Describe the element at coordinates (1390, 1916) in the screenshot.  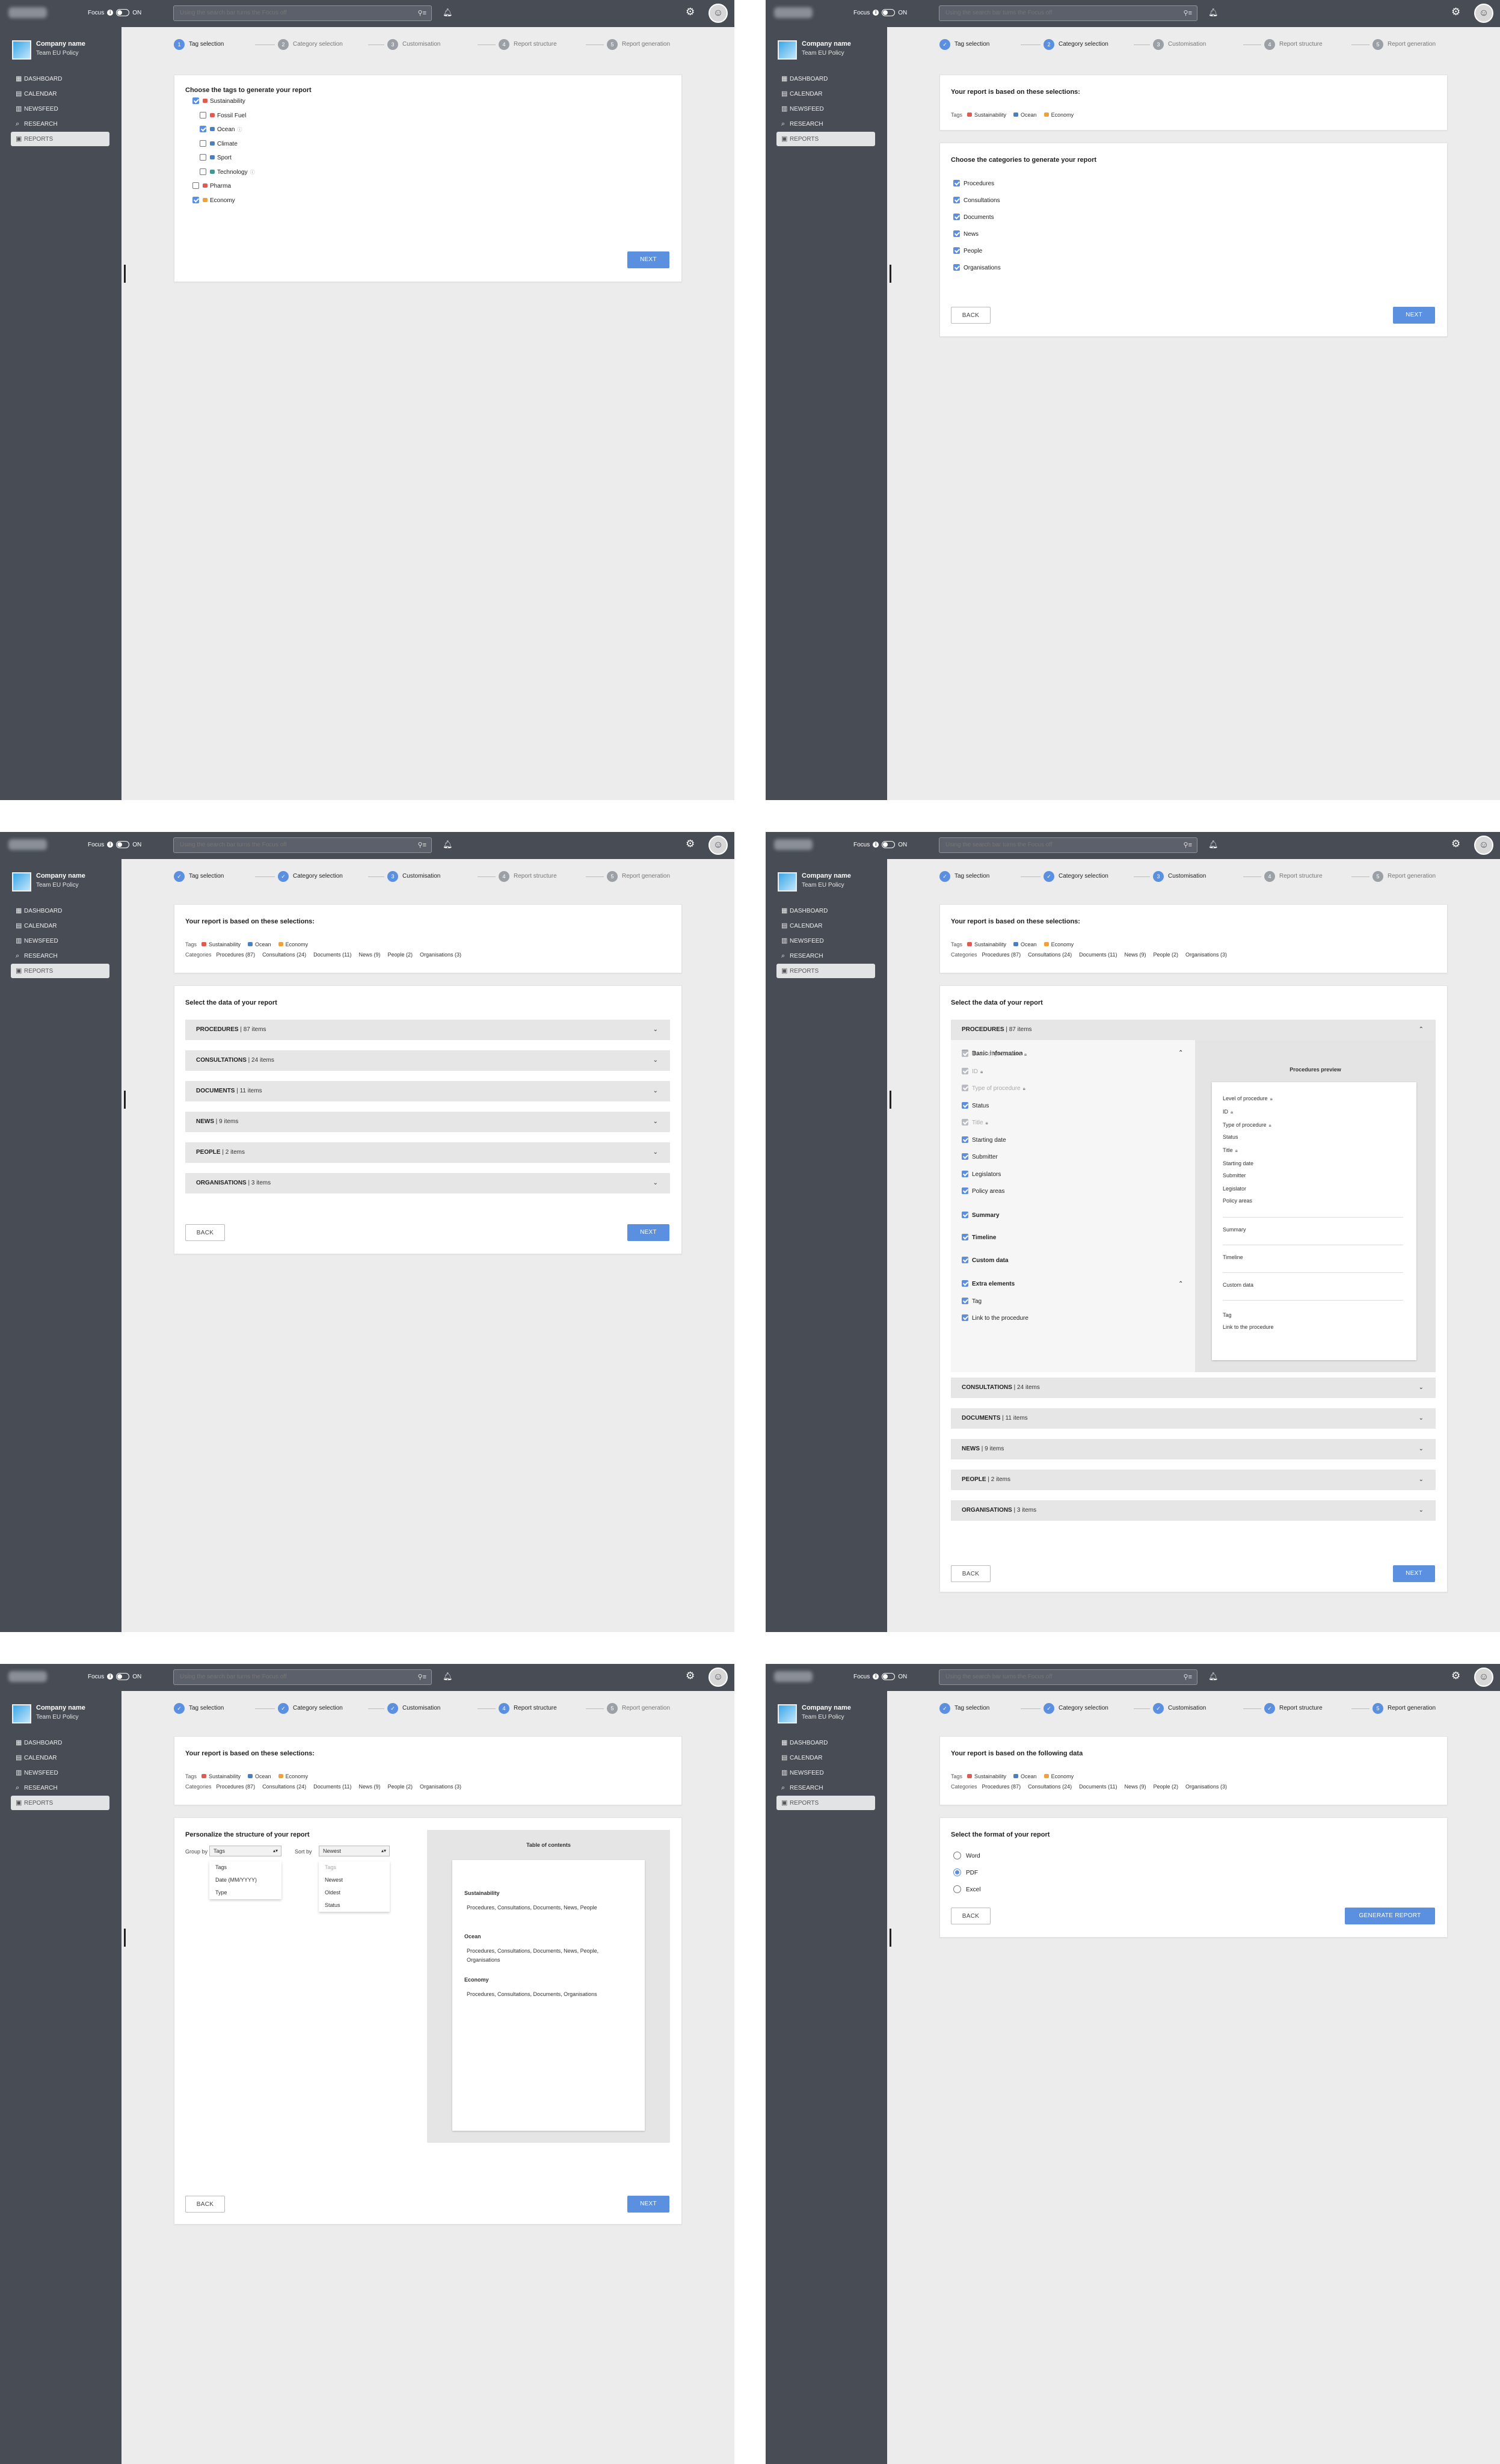
I see `generate-report-button: GENERATE REPORT` at that location.